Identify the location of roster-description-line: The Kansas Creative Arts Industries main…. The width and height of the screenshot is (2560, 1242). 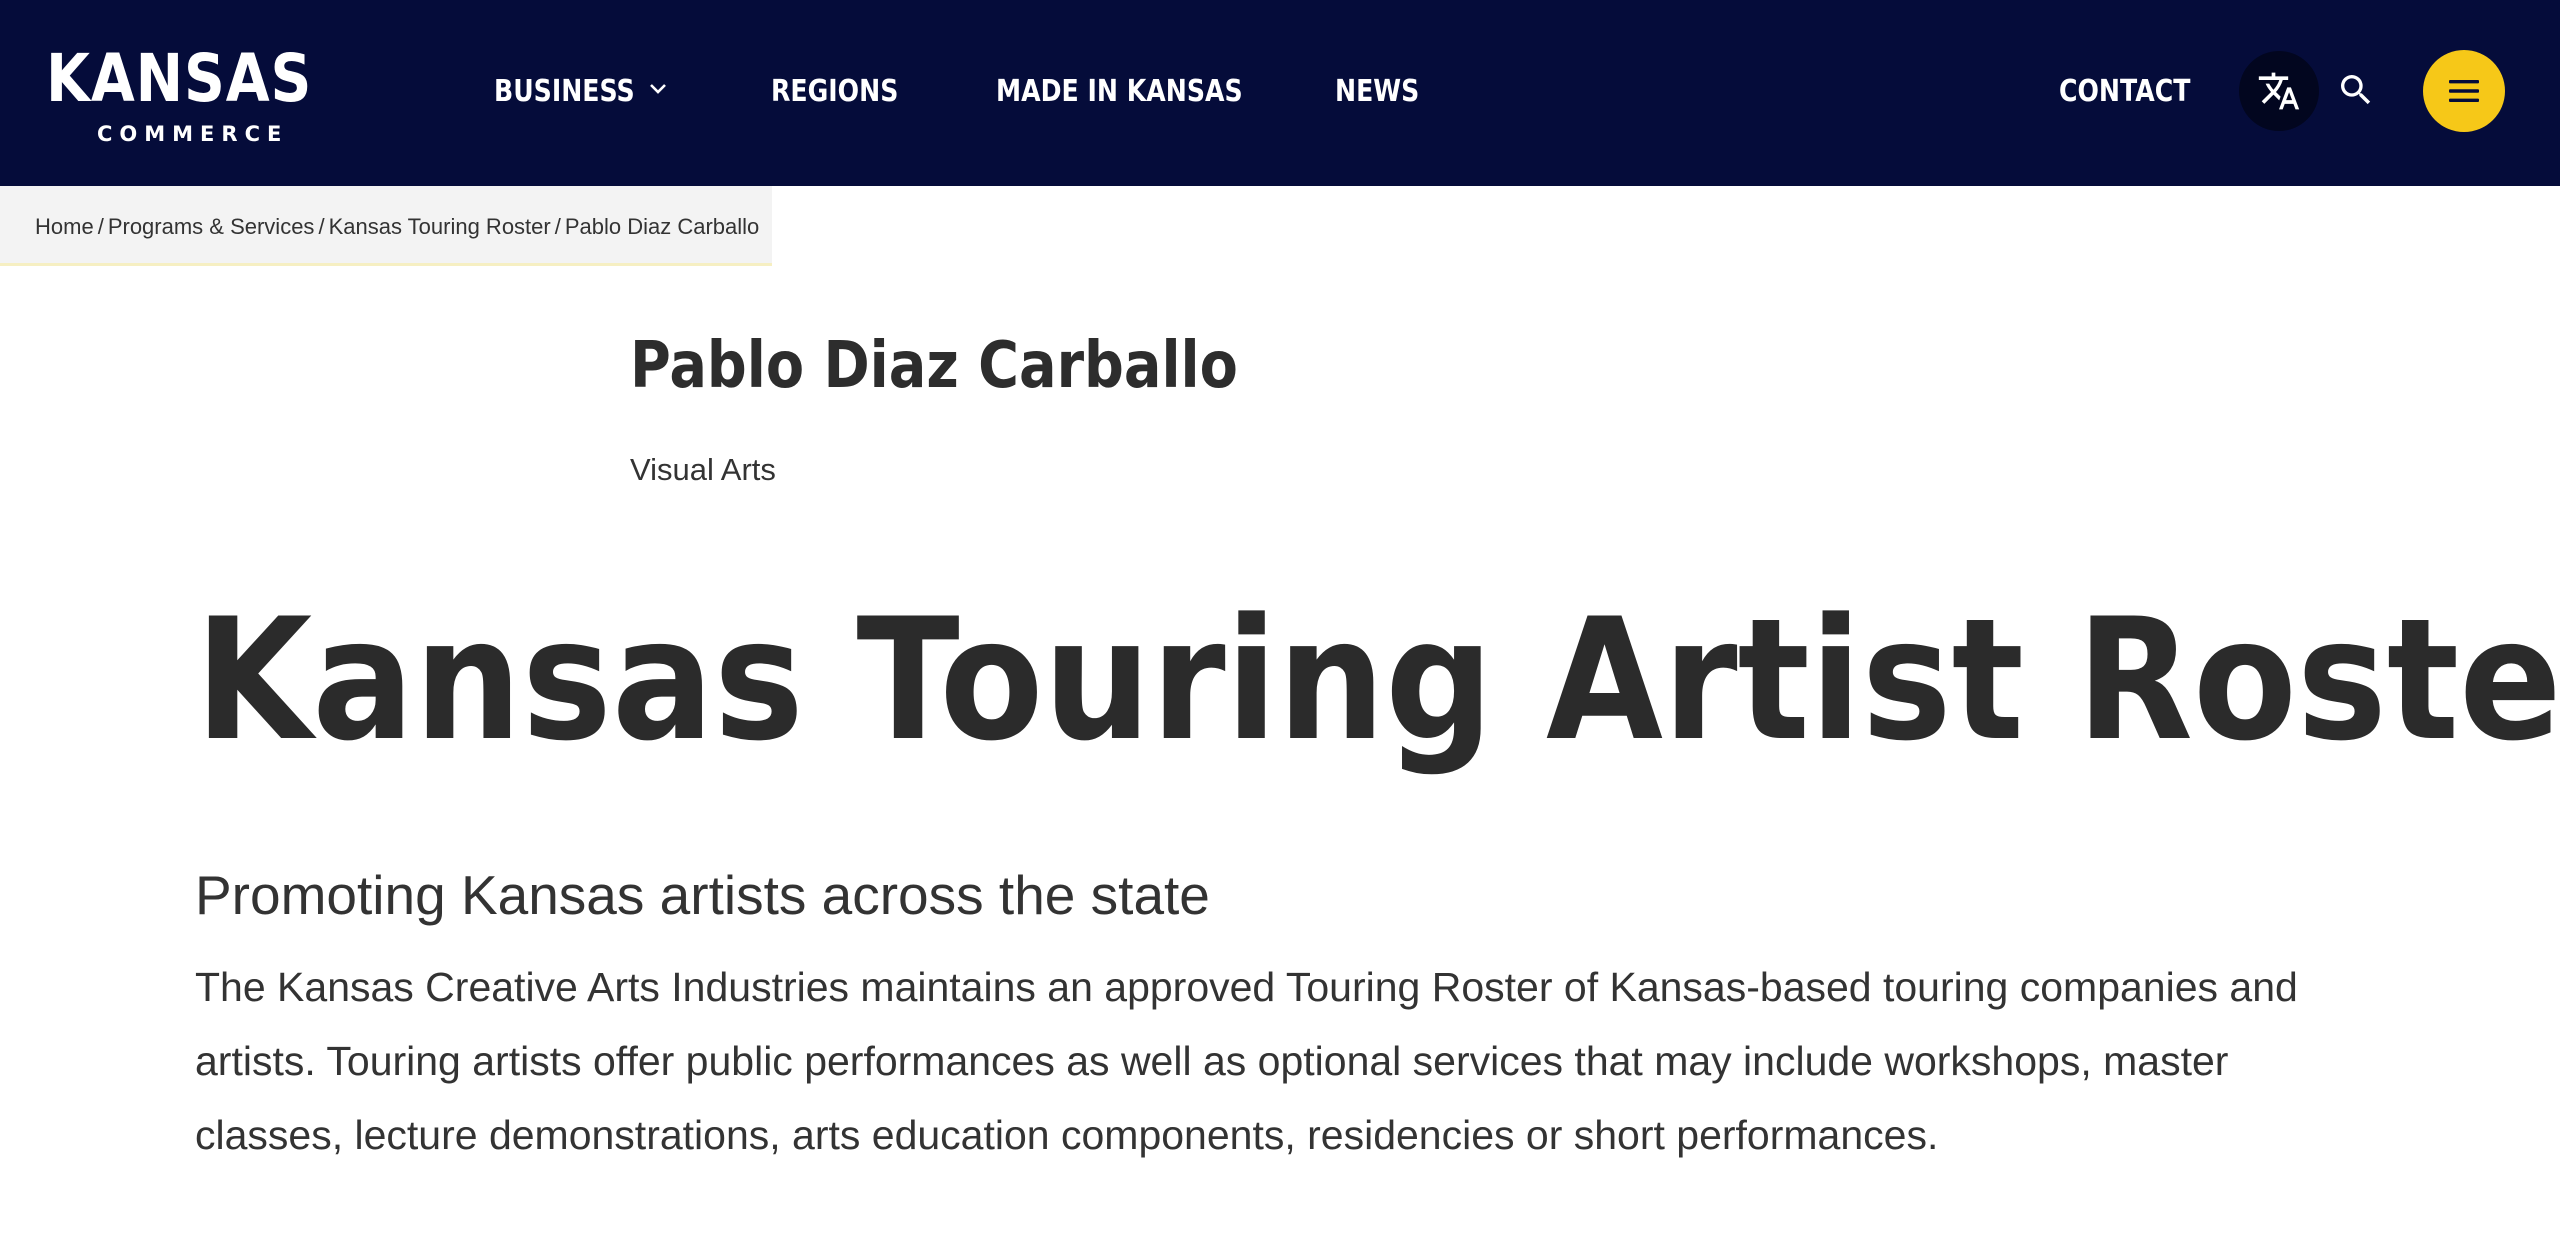
(1246, 987).